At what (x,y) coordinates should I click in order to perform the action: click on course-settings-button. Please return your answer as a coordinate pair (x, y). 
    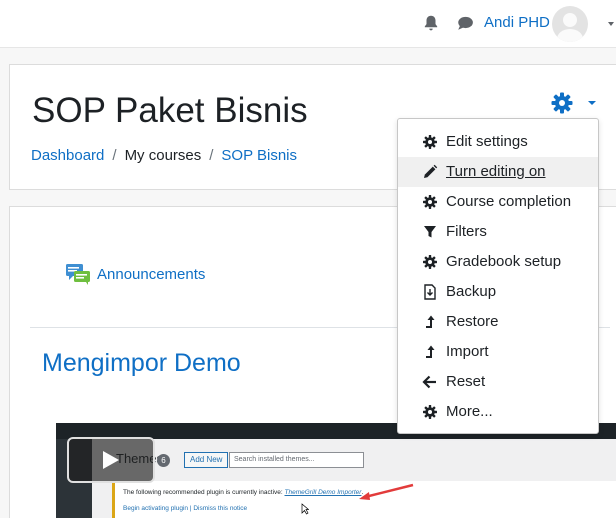
    Looking at the image, I should click on (575, 103).